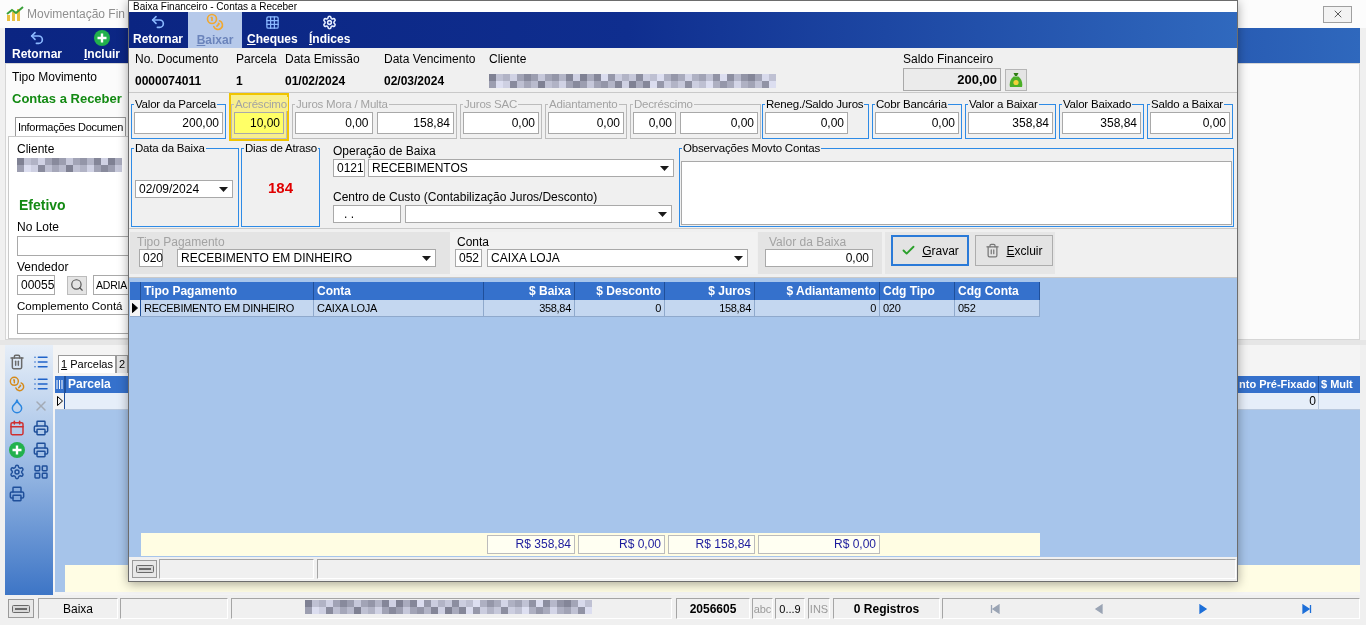  What do you see at coordinates (538, 214) in the screenshot?
I see `dropdown-field` at bounding box center [538, 214].